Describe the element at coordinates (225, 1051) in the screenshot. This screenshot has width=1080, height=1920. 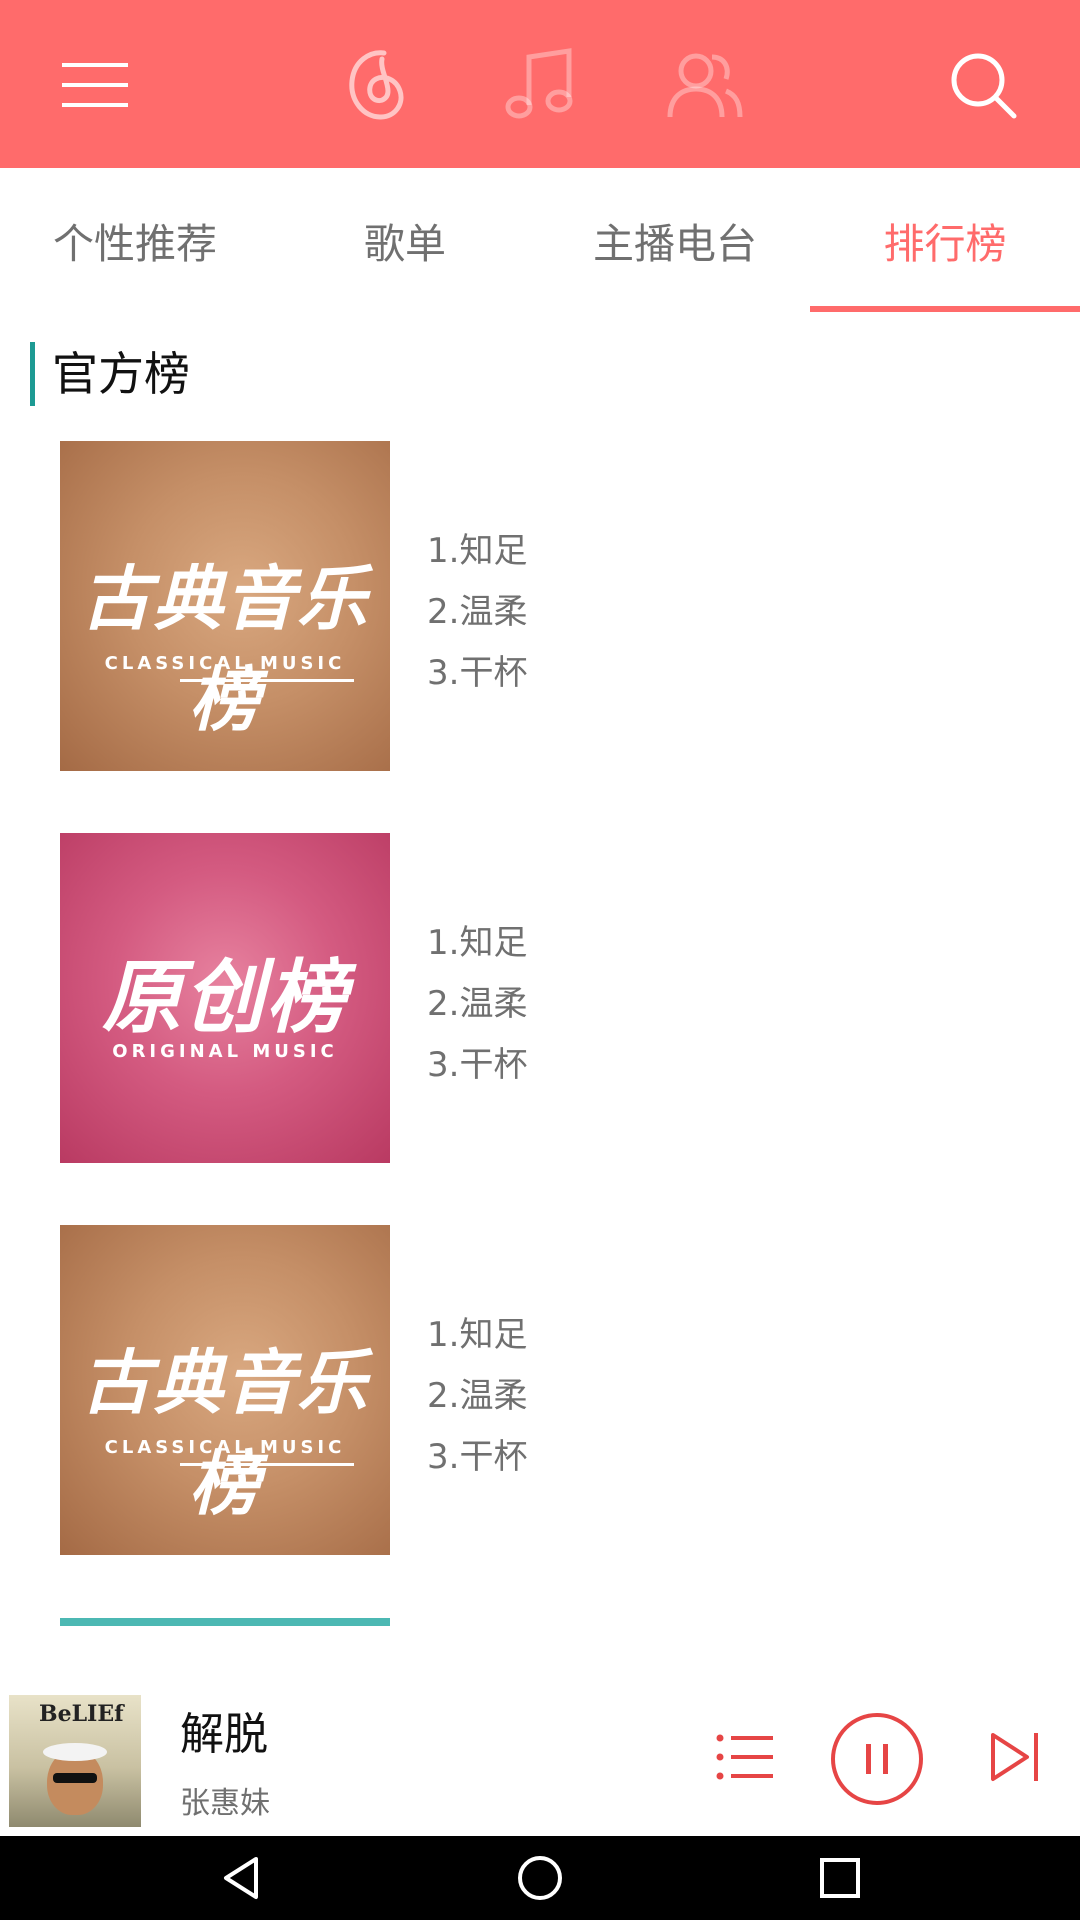
I see `cover-subtitle: ORIGINAL MUSIC` at that location.